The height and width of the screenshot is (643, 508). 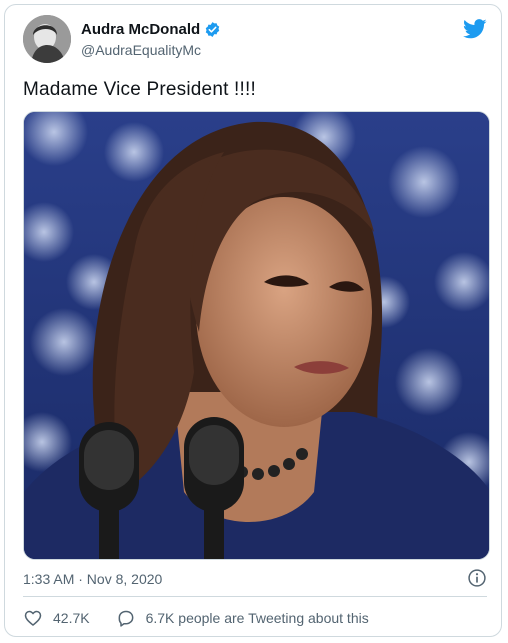 I want to click on divider, so click(x=255, y=596).